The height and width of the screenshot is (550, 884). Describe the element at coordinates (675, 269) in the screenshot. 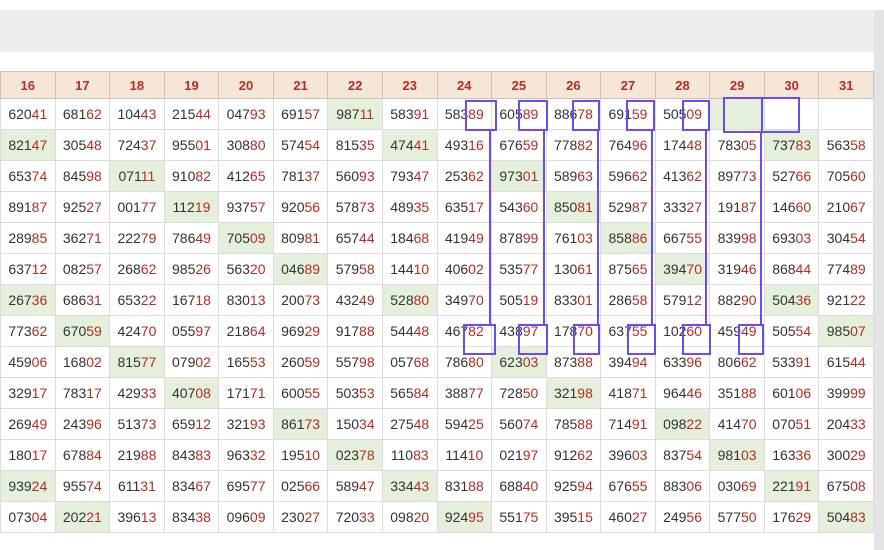

I see `number-head: 394` at that location.